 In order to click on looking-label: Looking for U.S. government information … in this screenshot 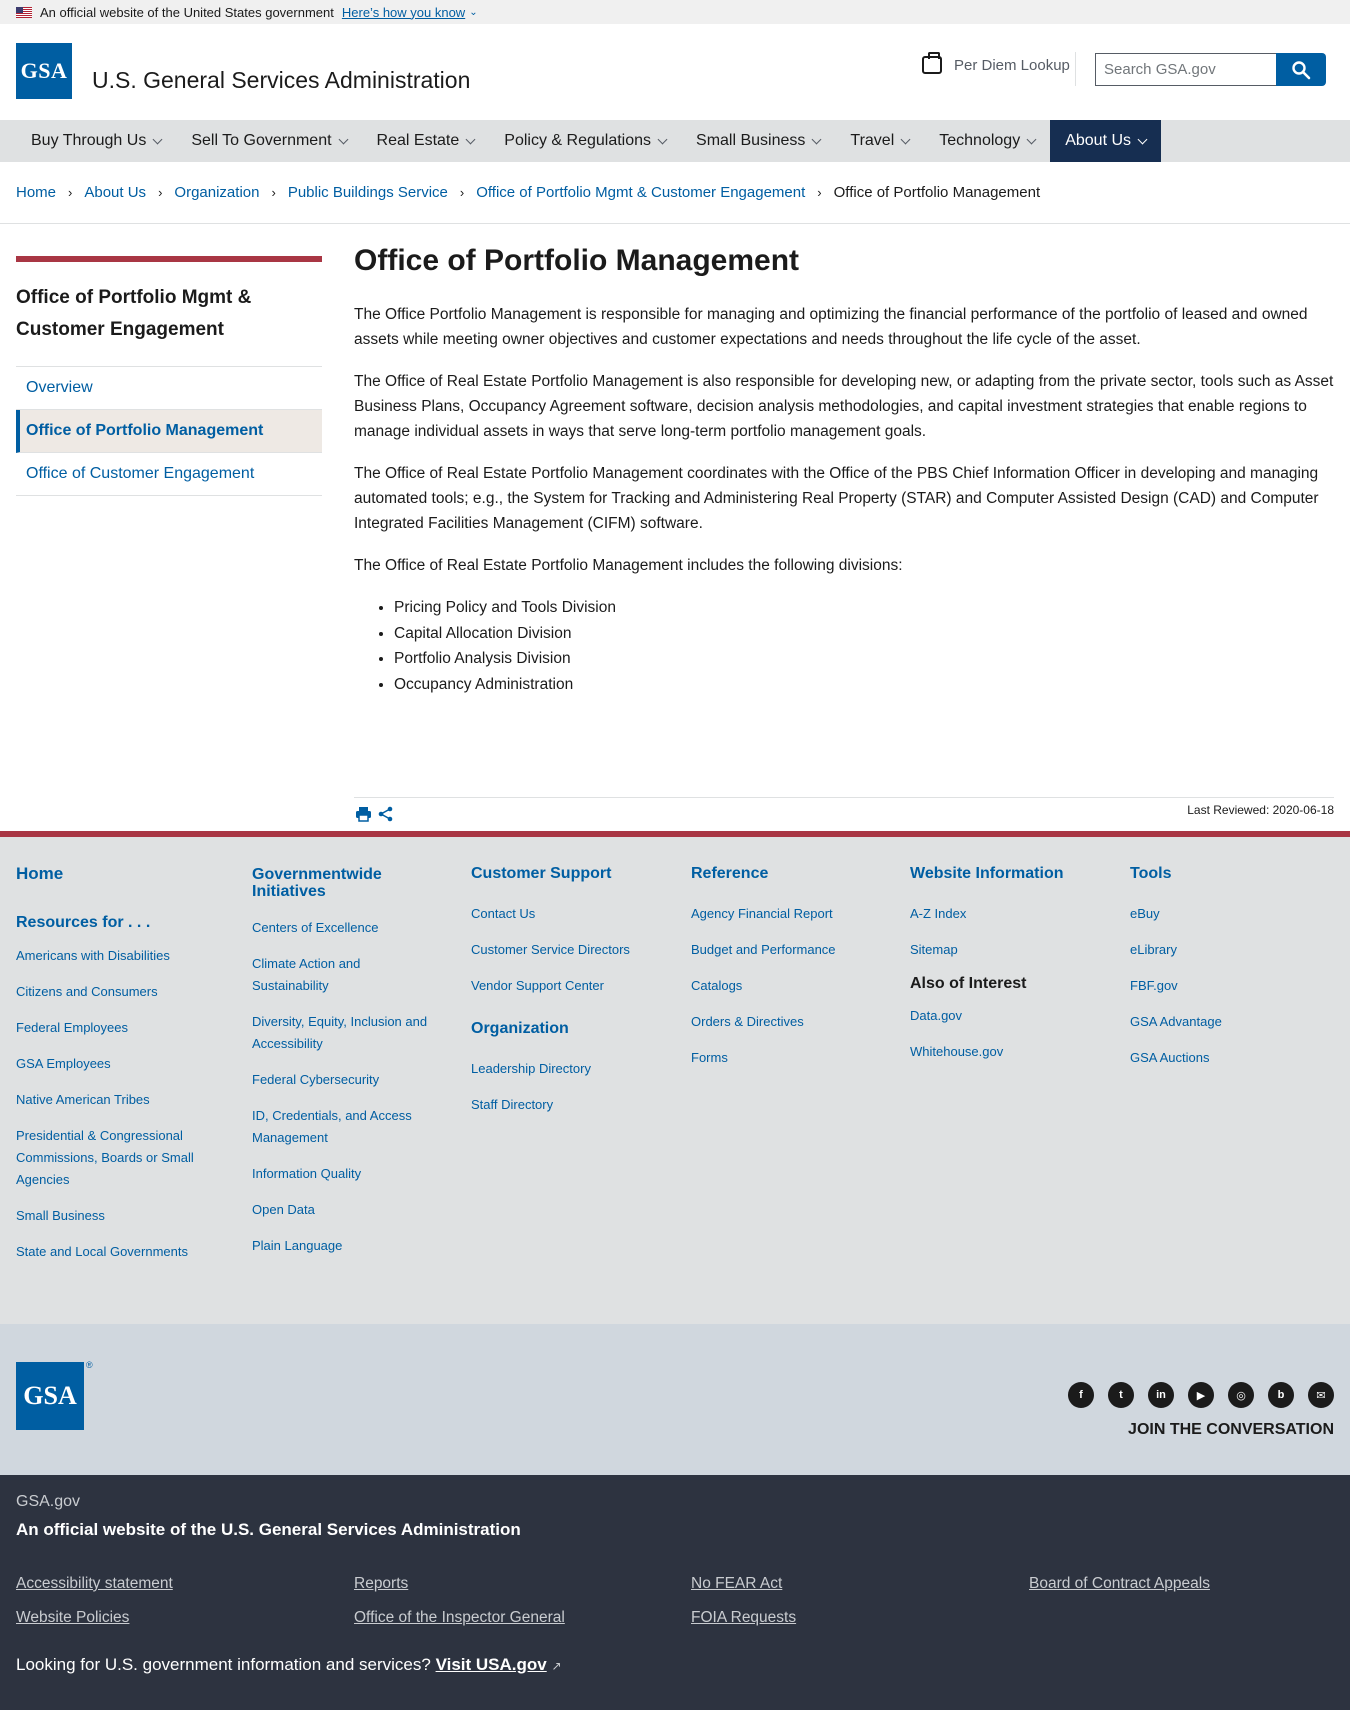, I will do `click(223, 1664)`.